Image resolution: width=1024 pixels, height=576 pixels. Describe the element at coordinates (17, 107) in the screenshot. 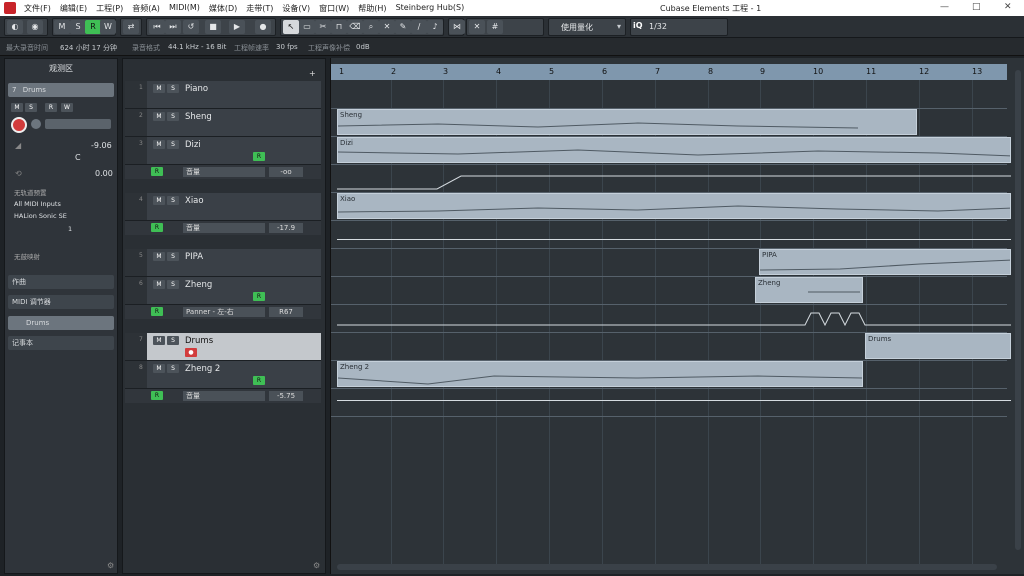

I see `inspector-mute-button: M` at that location.